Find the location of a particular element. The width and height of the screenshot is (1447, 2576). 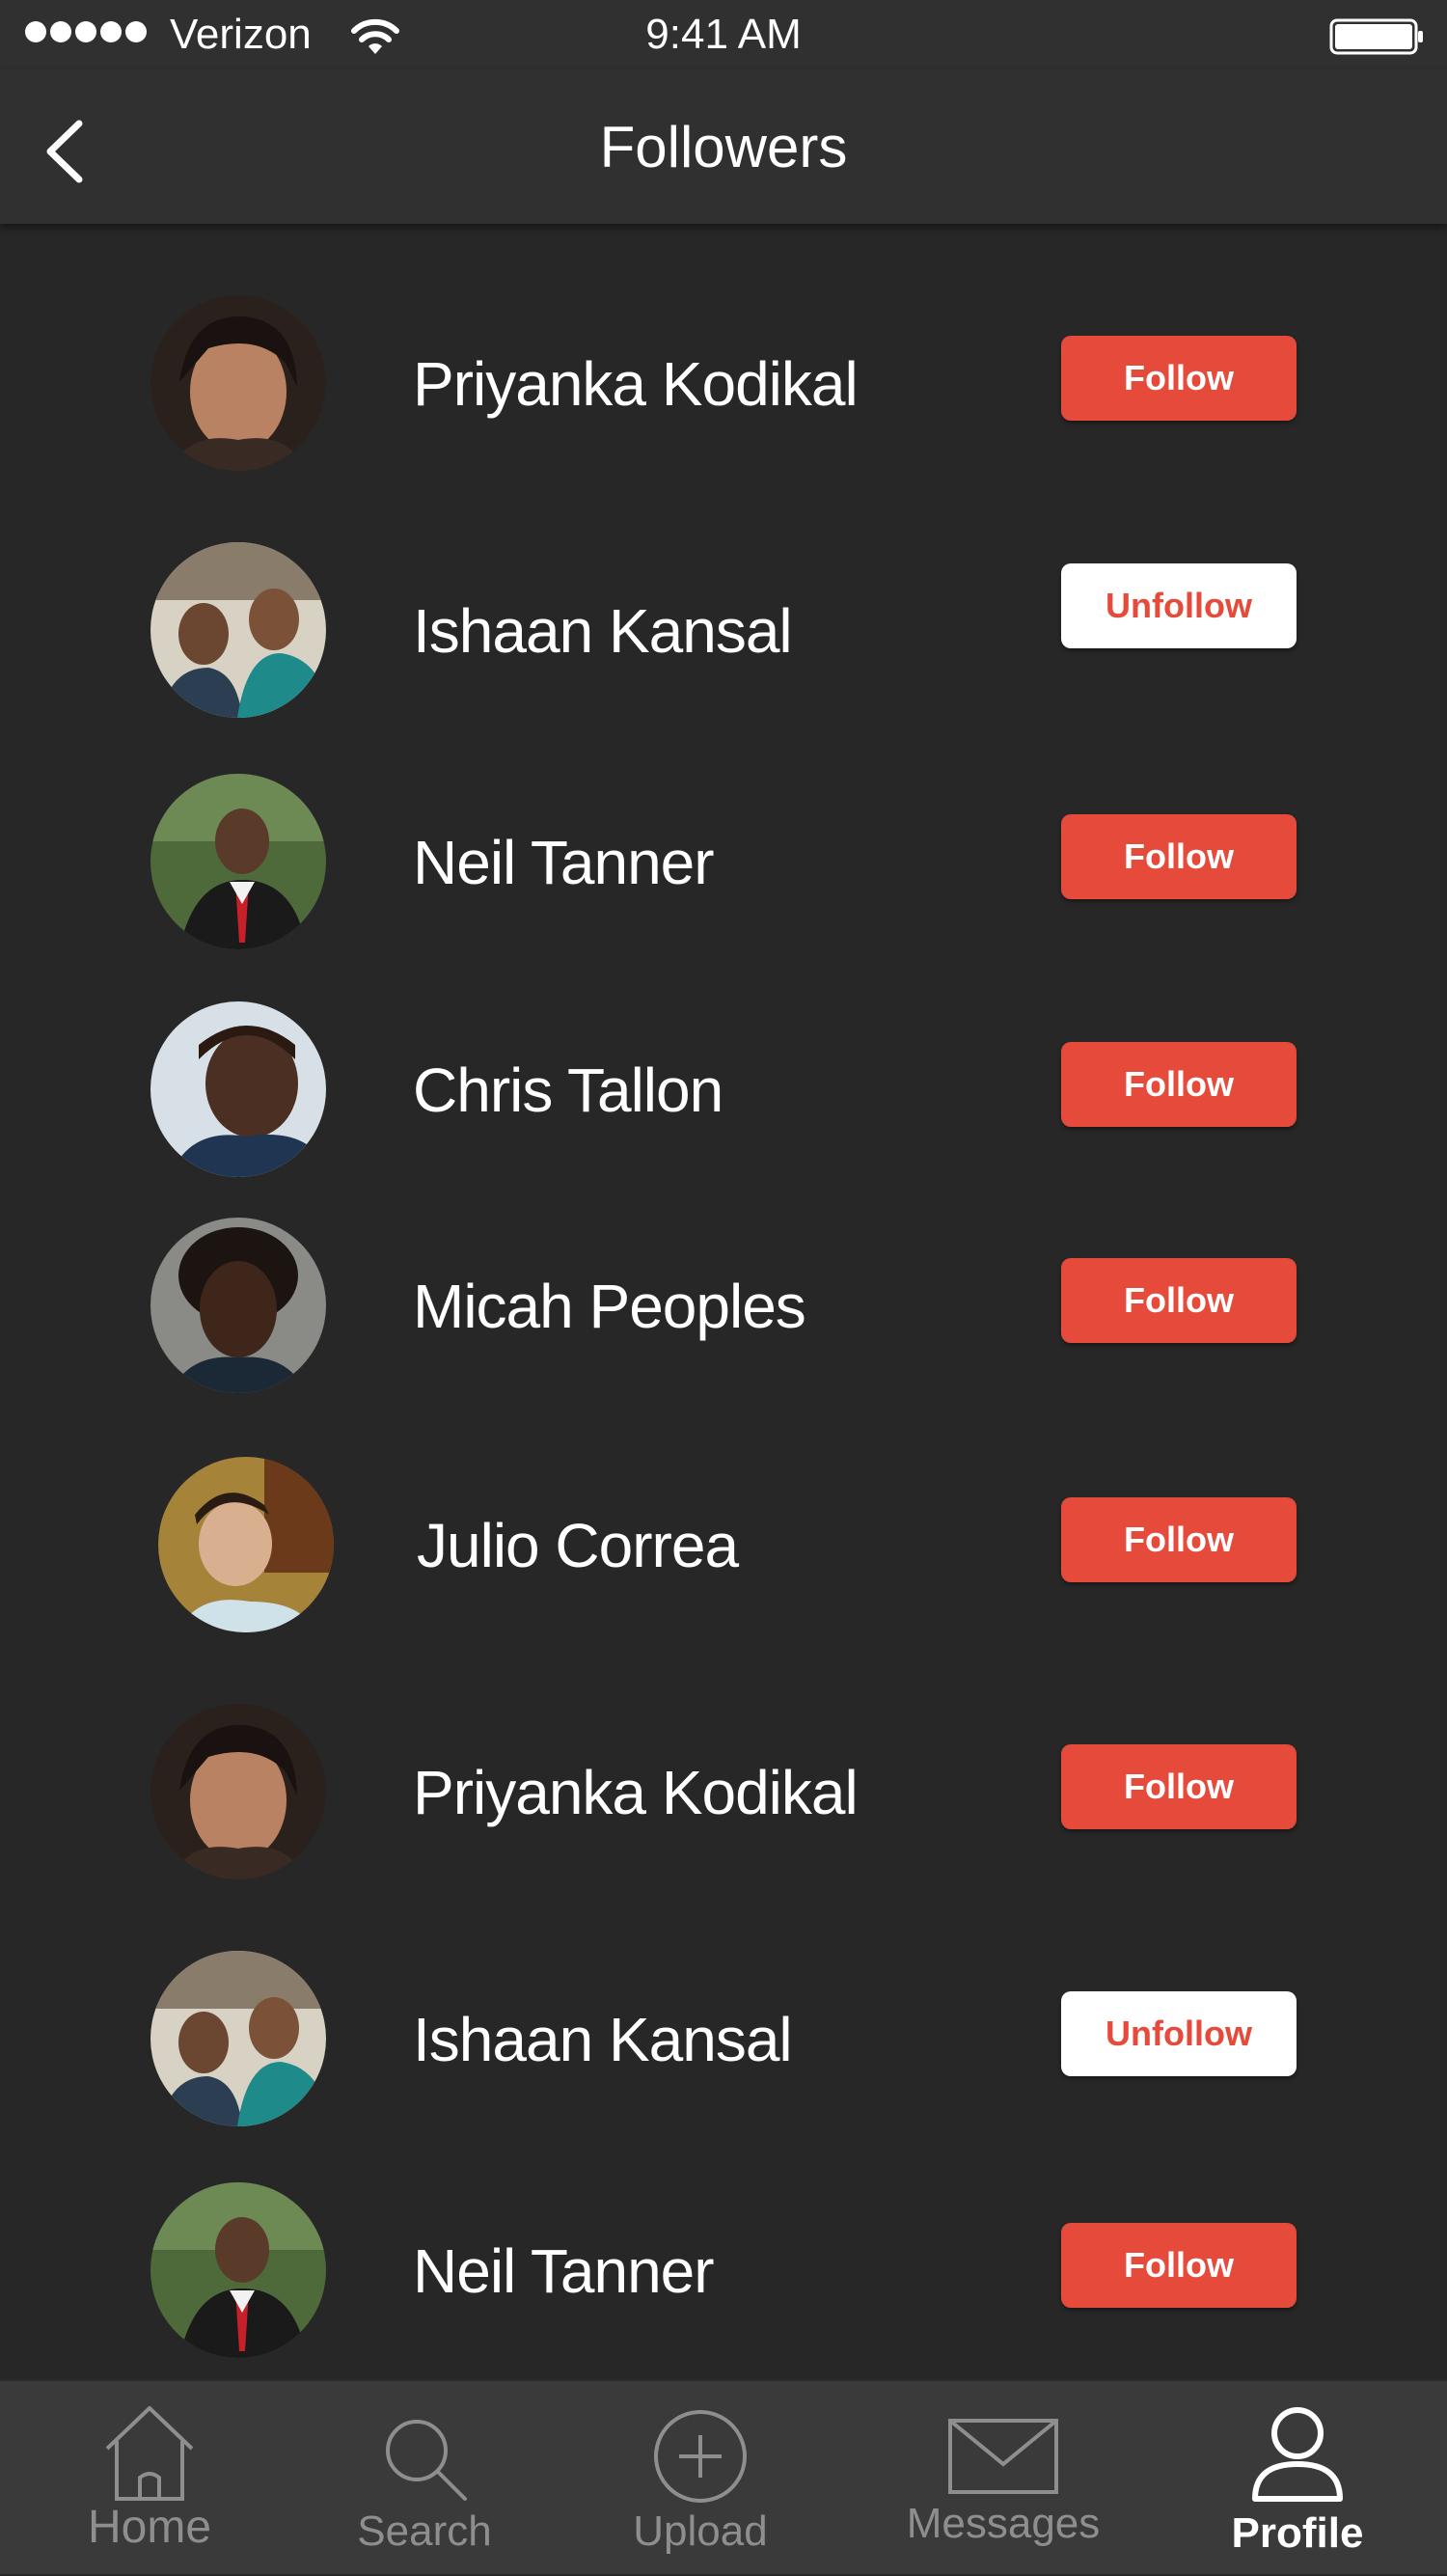

follower-row: Julio Correa Follow is located at coordinates (723, 1543).